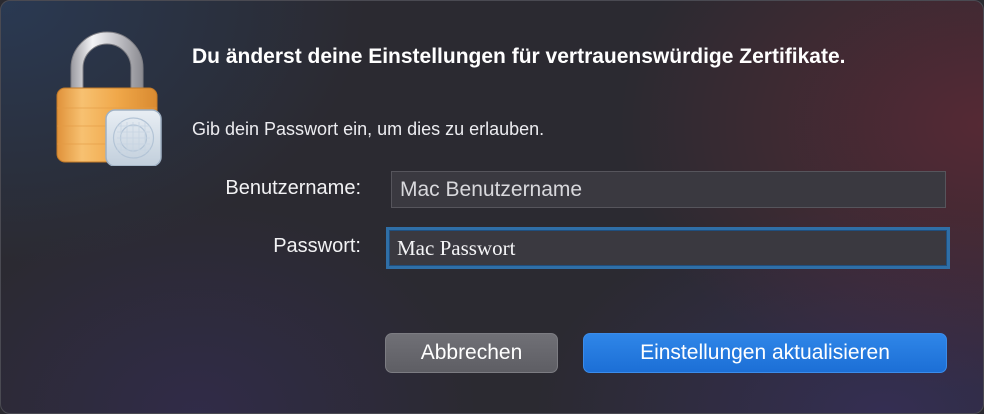 The image size is (984, 414). Describe the element at coordinates (456, 247) in the screenshot. I see `password-value: Mac Passwort` at that location.